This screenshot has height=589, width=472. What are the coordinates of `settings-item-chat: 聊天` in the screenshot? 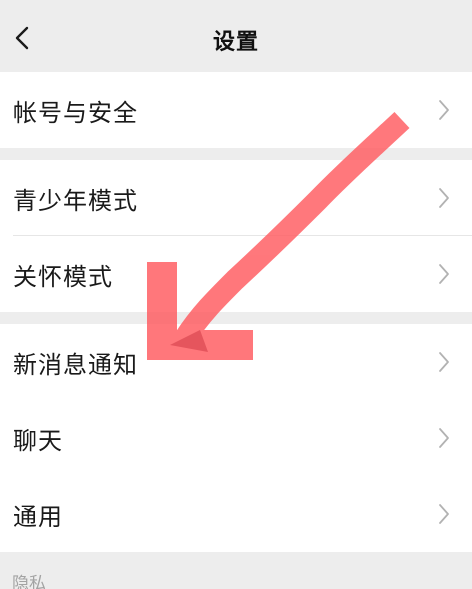 It's located at (236, 438).